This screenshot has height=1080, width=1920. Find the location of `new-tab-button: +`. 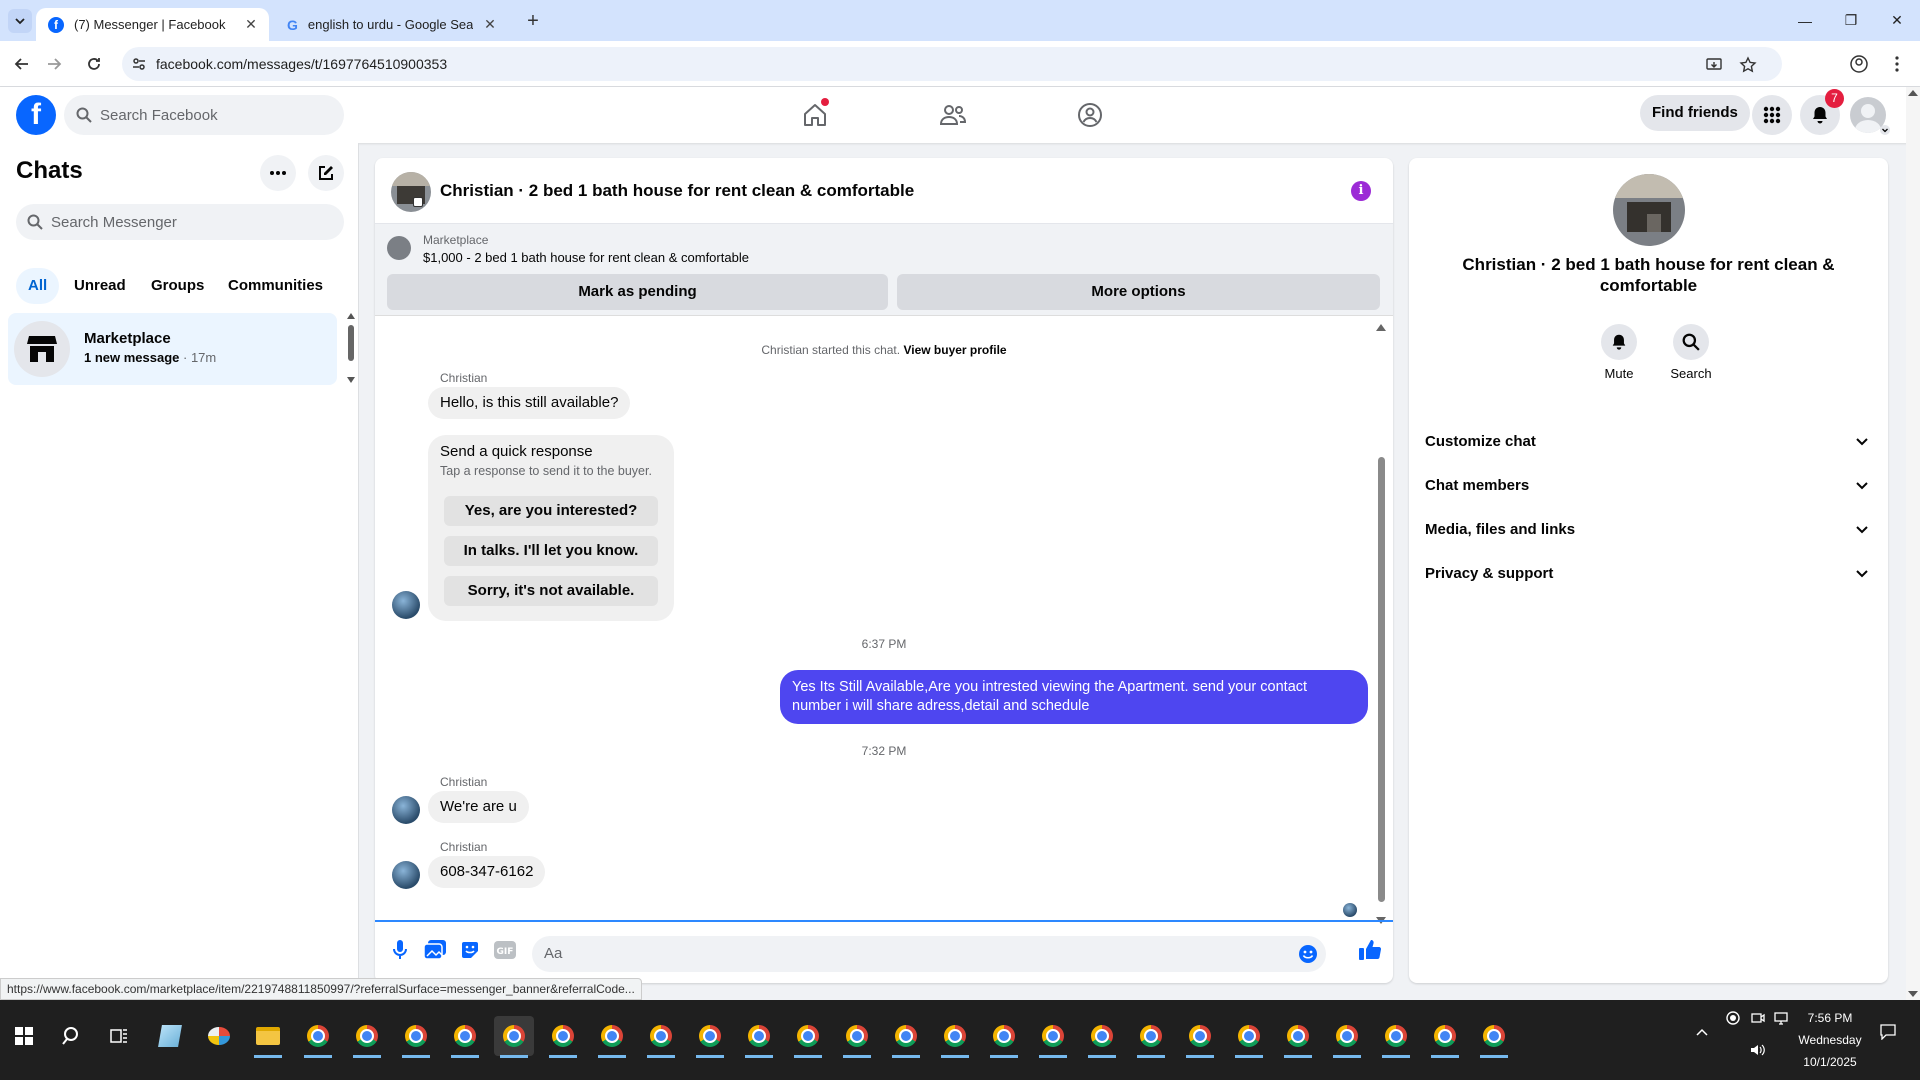

new-tab-button: + is located at coordinates (533, 21).